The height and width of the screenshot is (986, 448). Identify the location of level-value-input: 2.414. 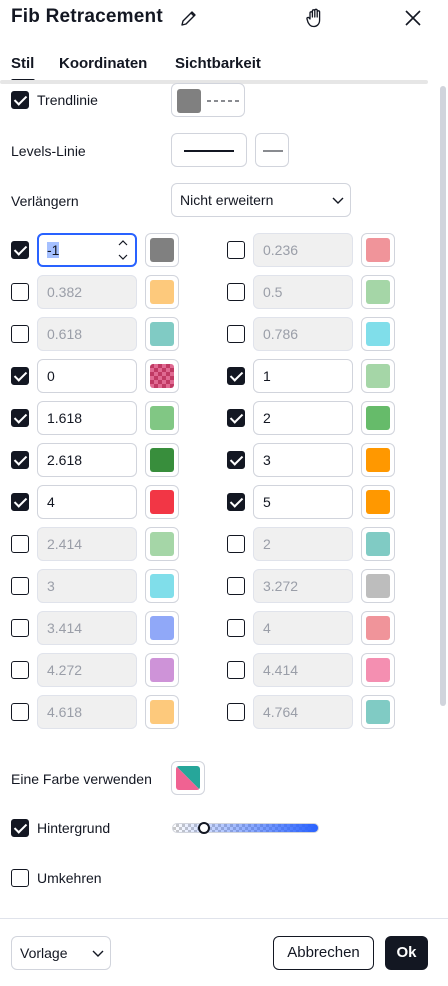
(87, 544).